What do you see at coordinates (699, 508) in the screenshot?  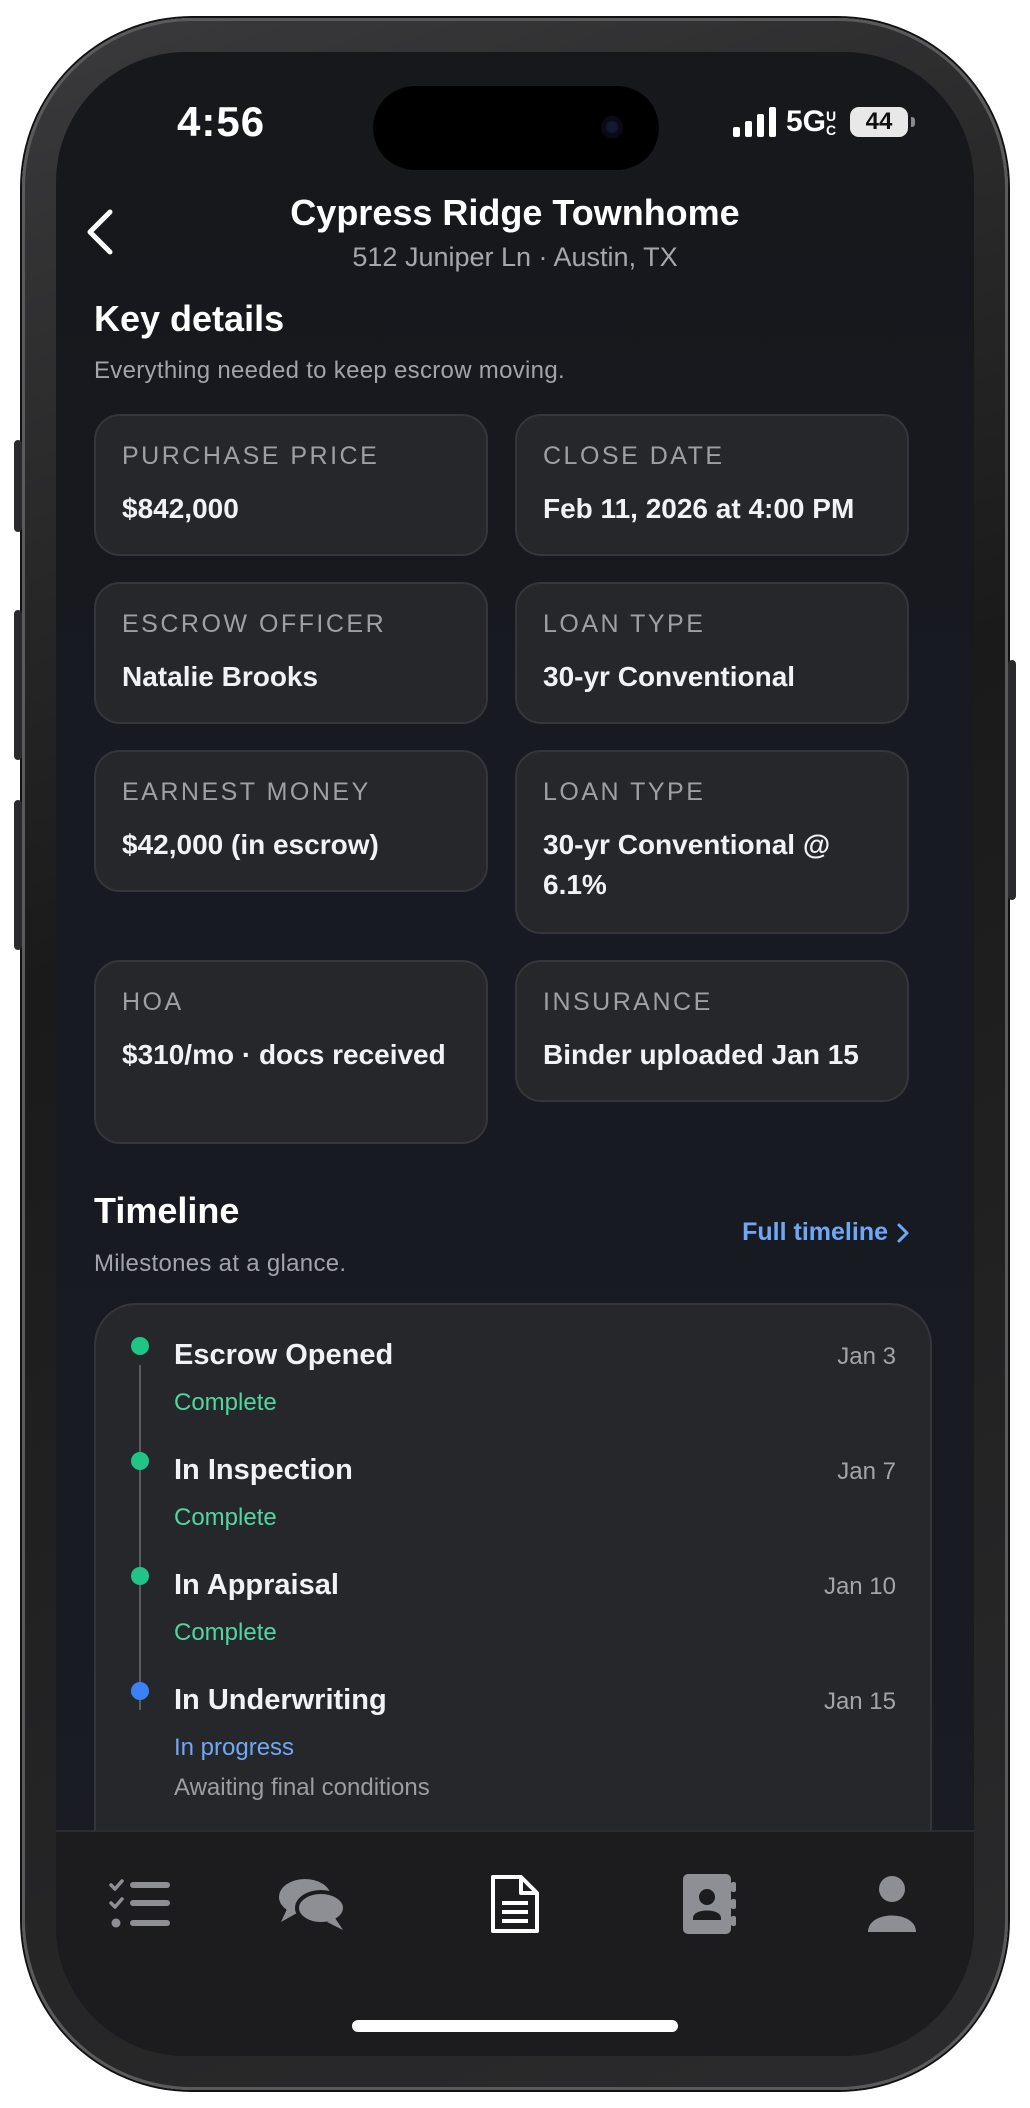 I see `detail-value: Feb 11, 2026 at 4:00 PM` at bounding box center [699, 508].